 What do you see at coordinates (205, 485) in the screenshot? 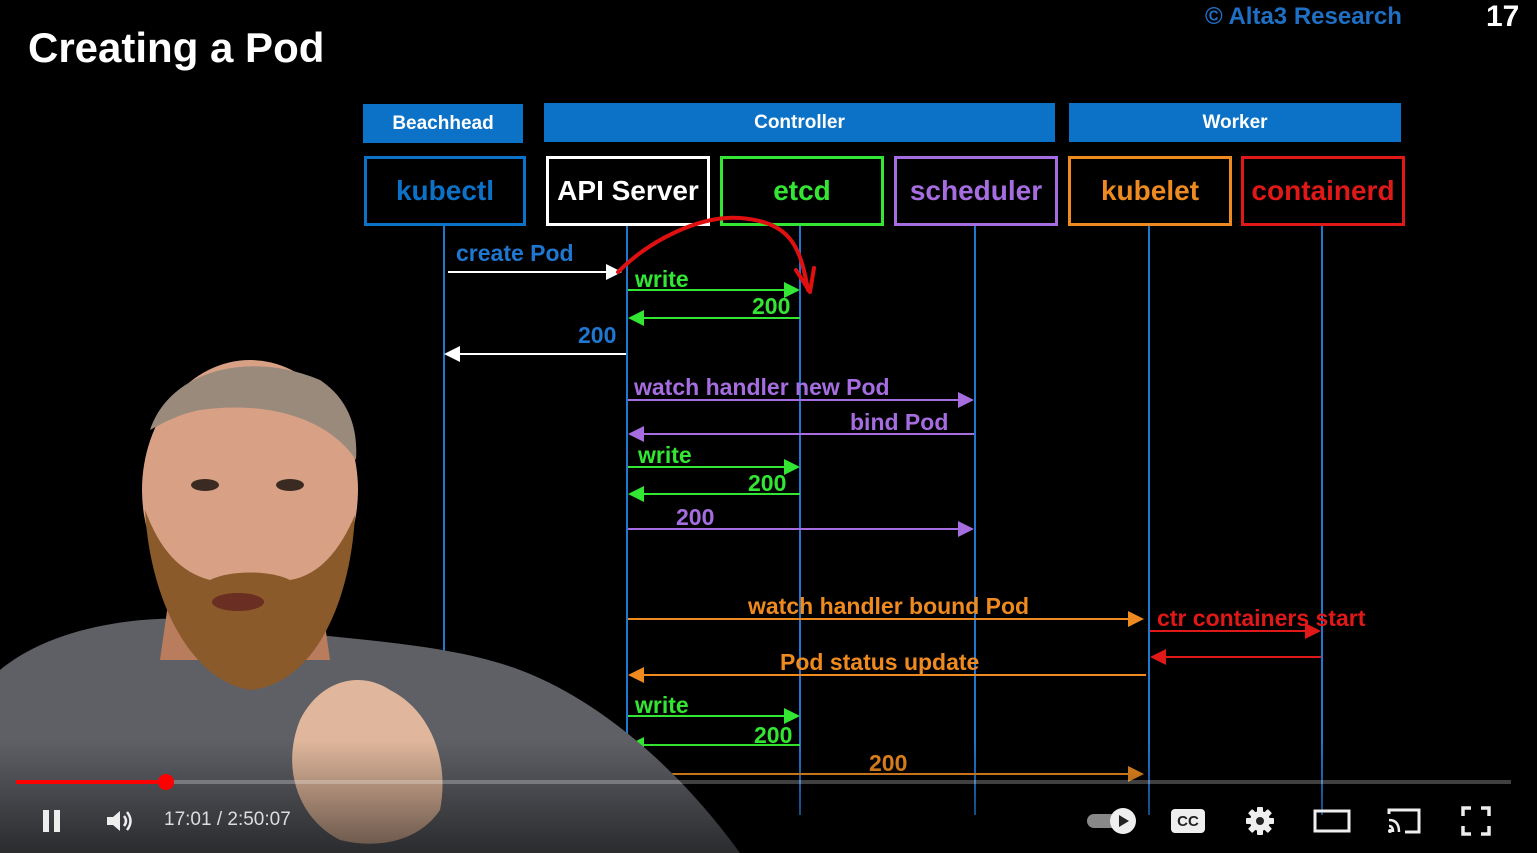
I see `presenter-eye-left` at bounding box center [205, 485].